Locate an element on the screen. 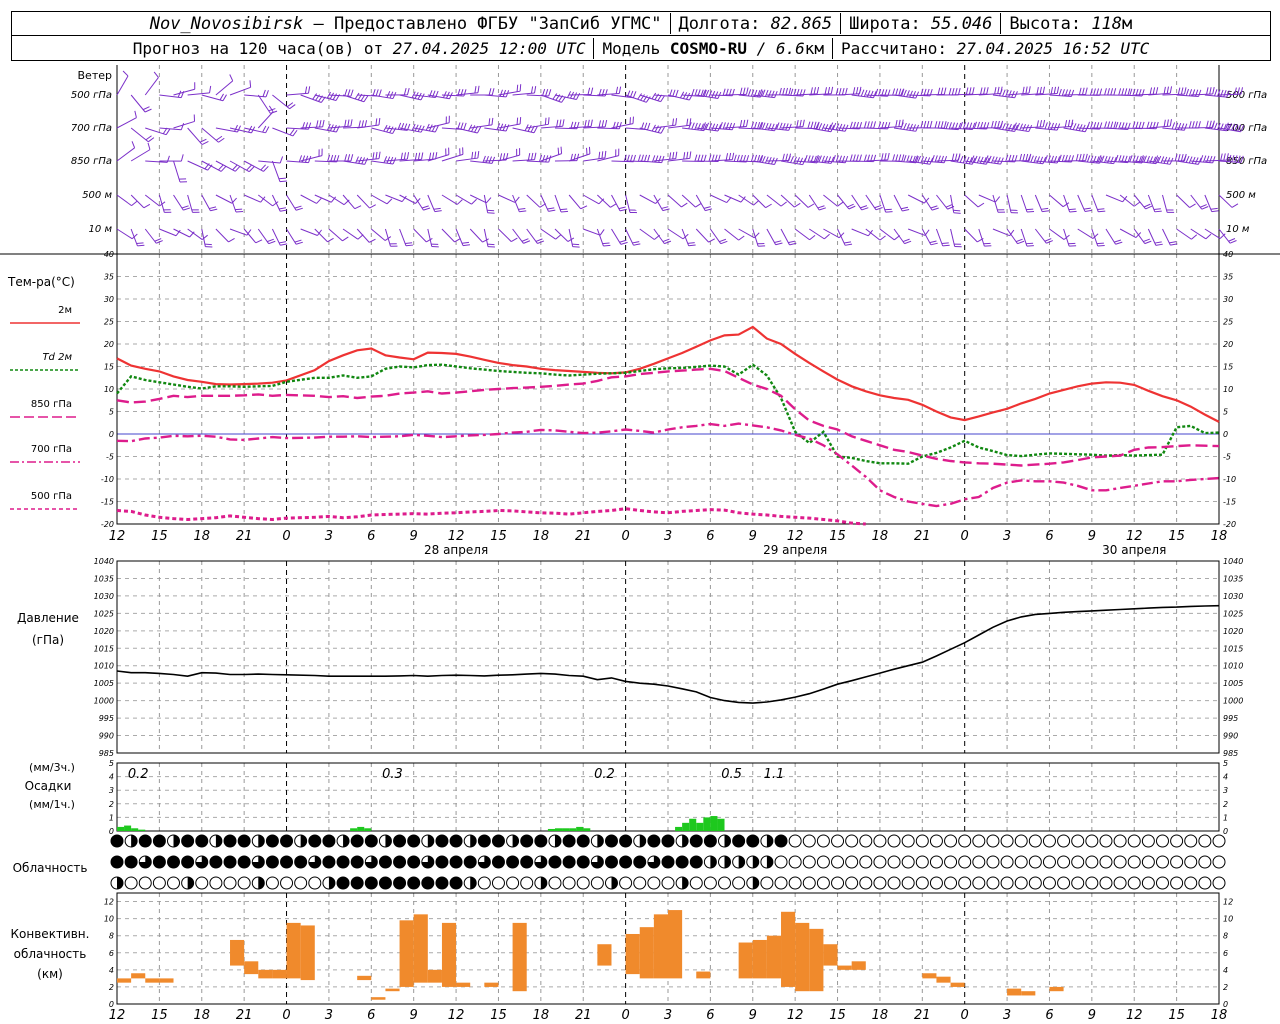  precip-tick-label: 4 is located at coordinates (111, 777).